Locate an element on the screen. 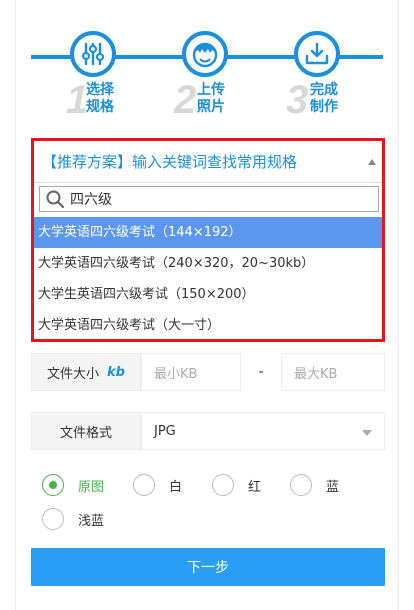 Image resolution: width=414 pixels, height=610 pixels. spec-dropdown-selected: 【推荐方案】输入关键词查找常用规格 is located at coordinates (208, 162).